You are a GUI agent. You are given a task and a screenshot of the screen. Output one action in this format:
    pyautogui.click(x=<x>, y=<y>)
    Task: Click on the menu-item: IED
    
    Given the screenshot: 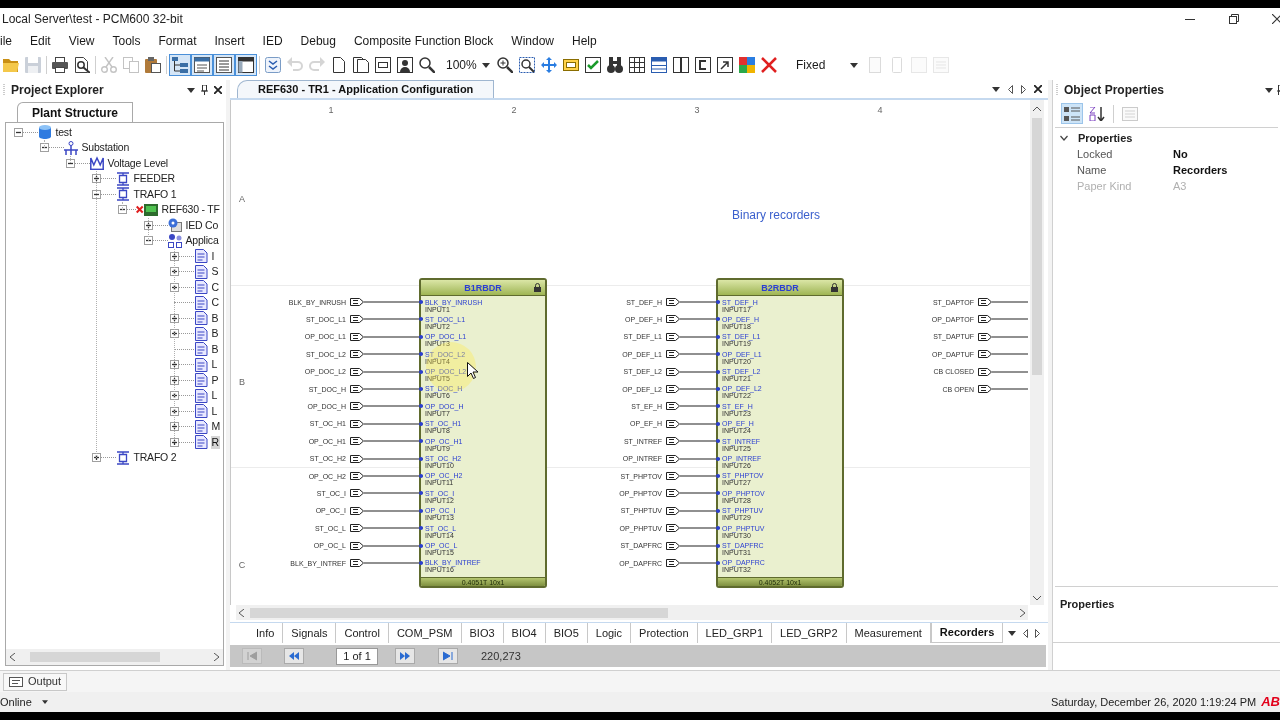 What is the action you would take?
    pyautogui.click(x=272, y=41)
    